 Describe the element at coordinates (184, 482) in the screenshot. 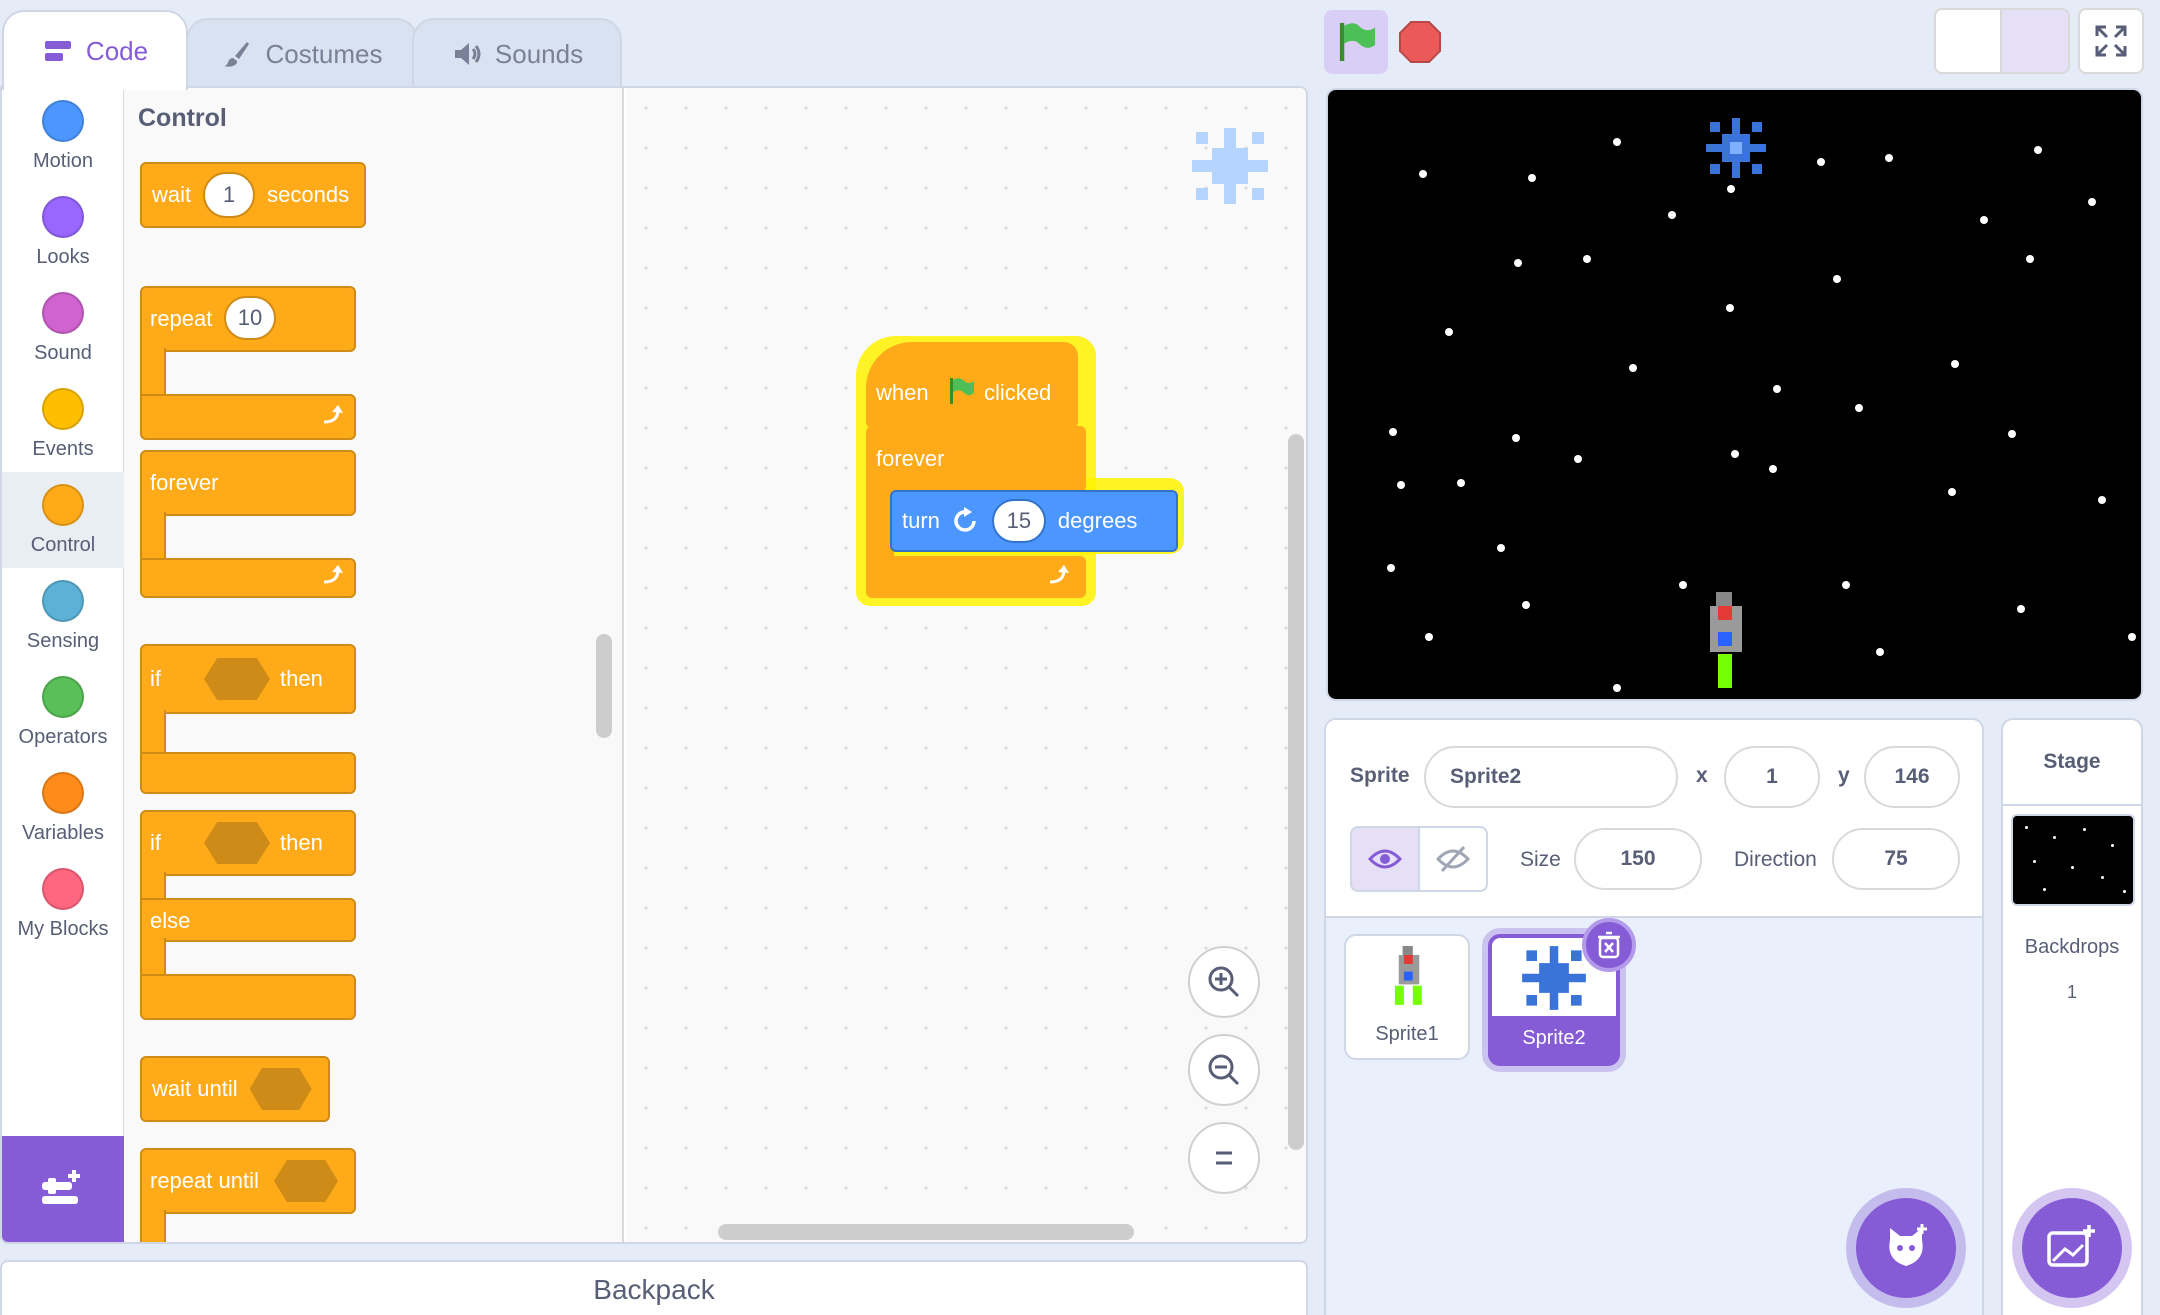

I see `forever-label: forever` at that location.